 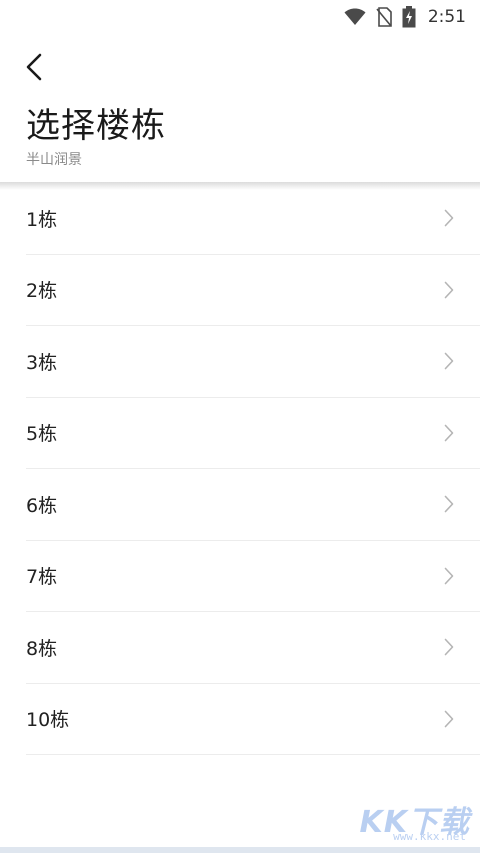 What do you see at coordinates (253, 290) in the screenshot?
I see `building-item-2: 2栋` at bounding box center [253, 290].